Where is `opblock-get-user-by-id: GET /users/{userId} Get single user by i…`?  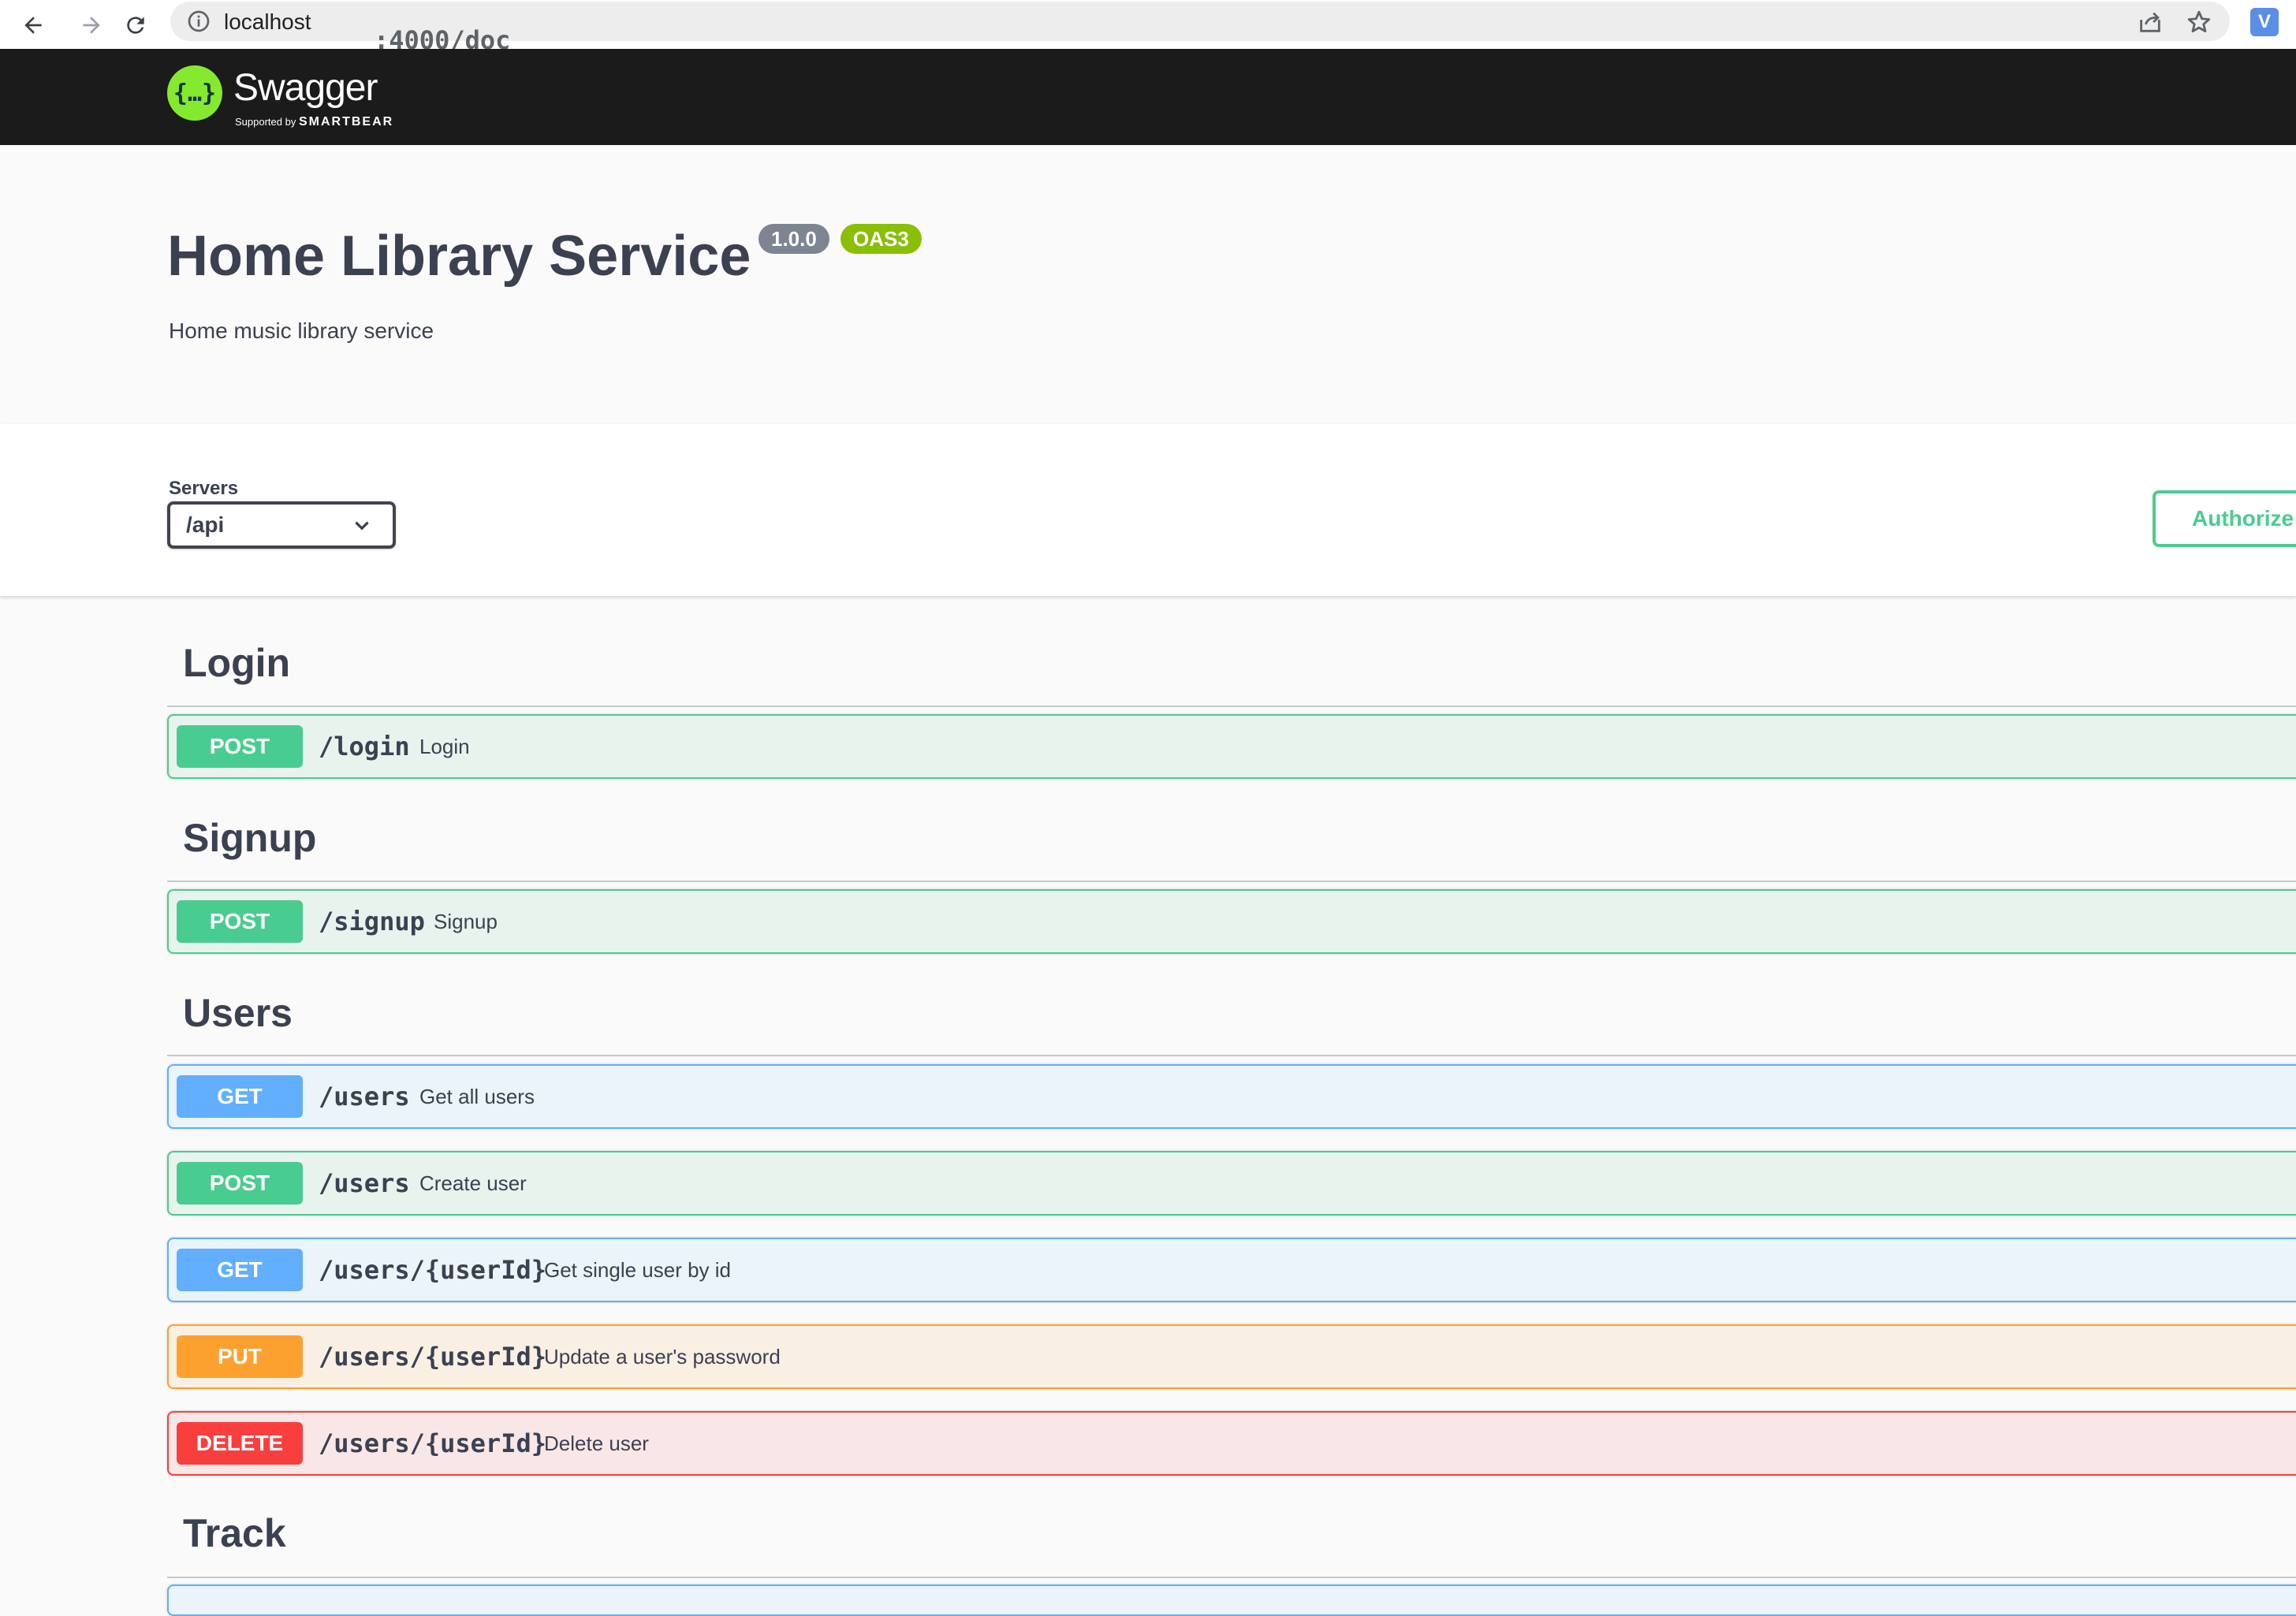 opblock-get-user-by-id: GET /users/{userId} Get single user by i… is located at coordinates (1231, 1270).